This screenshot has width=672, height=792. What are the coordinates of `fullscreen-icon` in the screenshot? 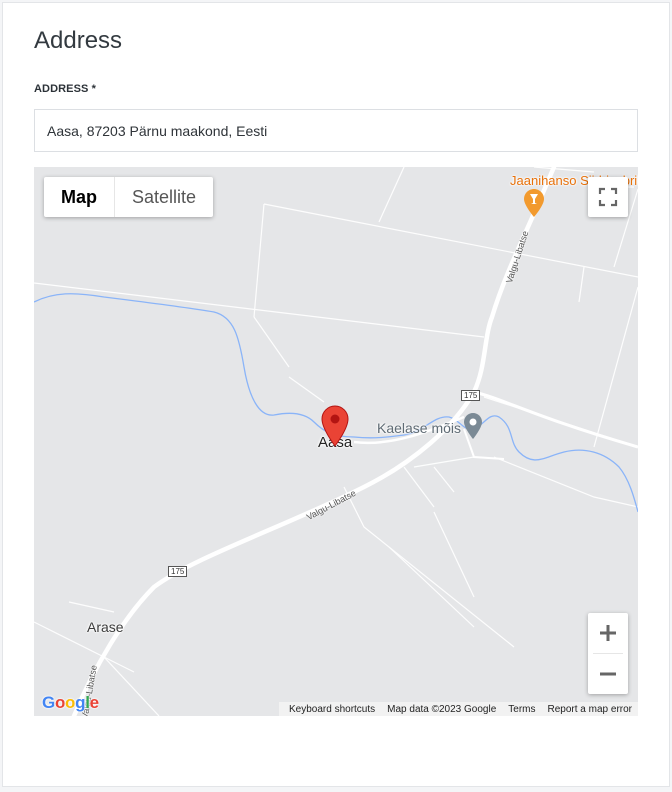 It's located at (608, 197).